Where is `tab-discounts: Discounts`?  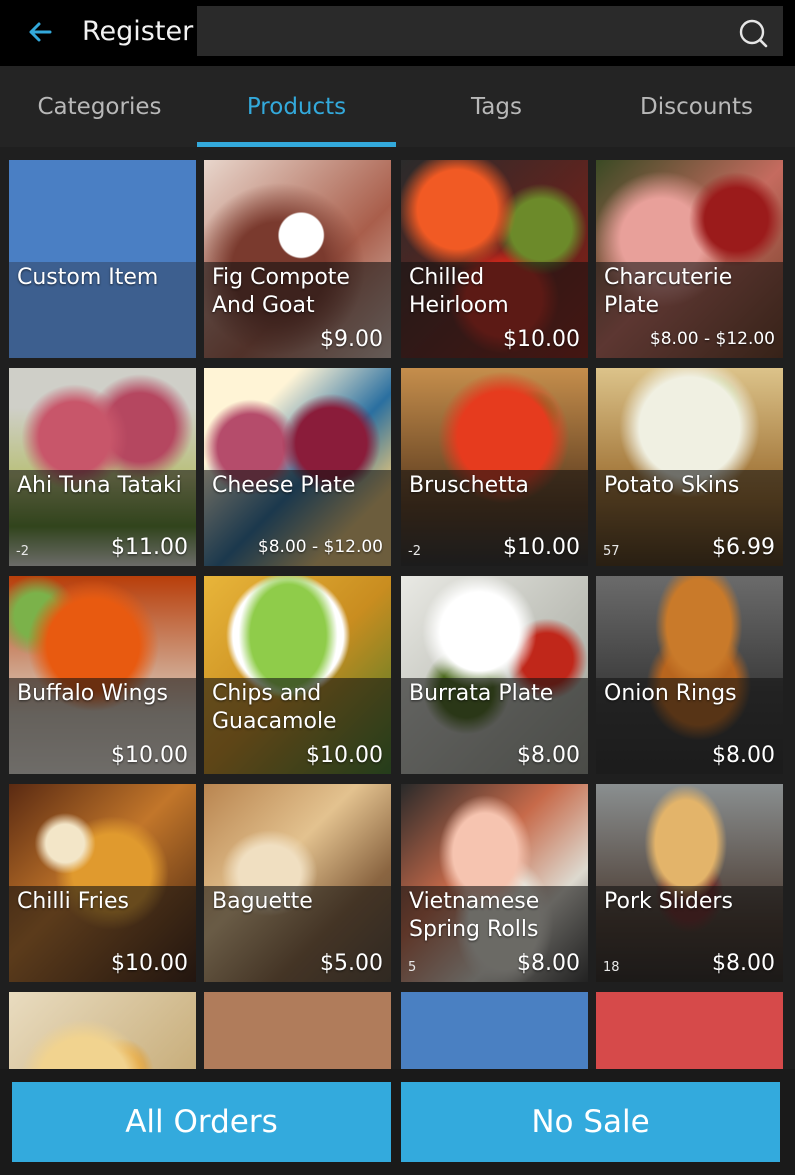
tab-discounts: Discounts is located at coordinates (696, 106).